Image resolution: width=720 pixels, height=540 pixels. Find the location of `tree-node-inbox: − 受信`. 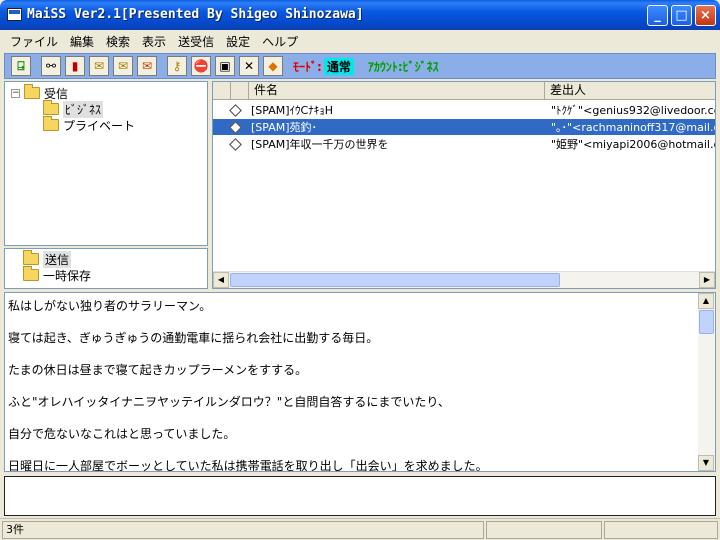

tree-node-inbox: − 受信 is located at coordinates (40, 92).